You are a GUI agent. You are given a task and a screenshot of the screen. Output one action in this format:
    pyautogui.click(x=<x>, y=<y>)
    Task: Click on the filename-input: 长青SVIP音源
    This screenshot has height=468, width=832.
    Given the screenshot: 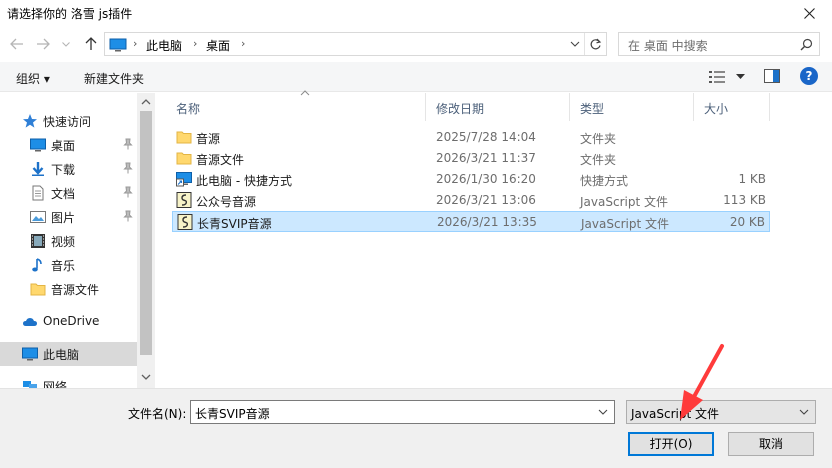 What is the action you would take?
    pyautogui.click(x=402, y=412)
    